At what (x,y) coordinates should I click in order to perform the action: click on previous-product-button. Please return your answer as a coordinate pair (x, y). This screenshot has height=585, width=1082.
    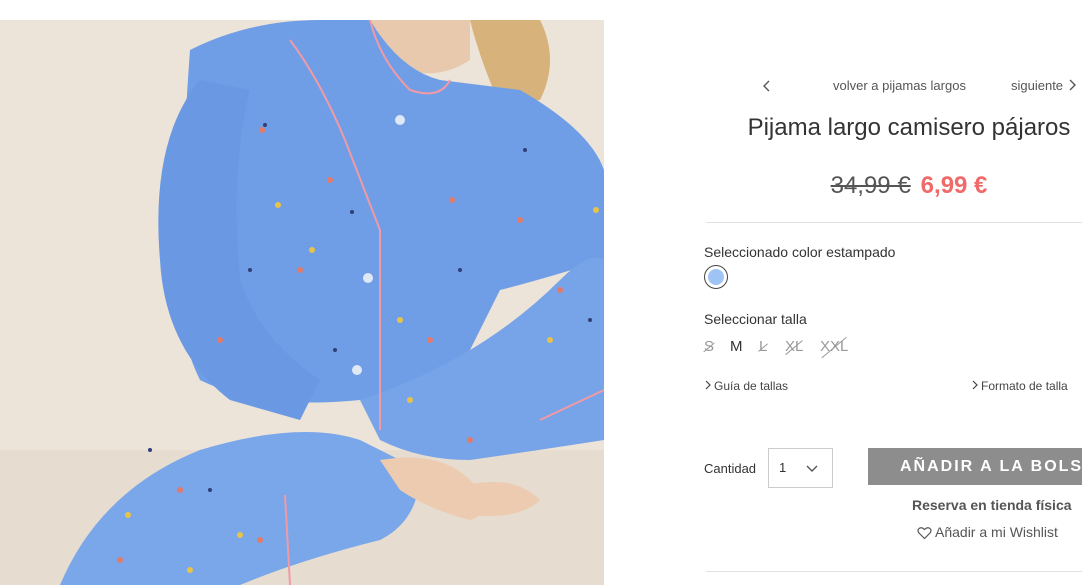
    Looking at the image, I should click on (767, 86).